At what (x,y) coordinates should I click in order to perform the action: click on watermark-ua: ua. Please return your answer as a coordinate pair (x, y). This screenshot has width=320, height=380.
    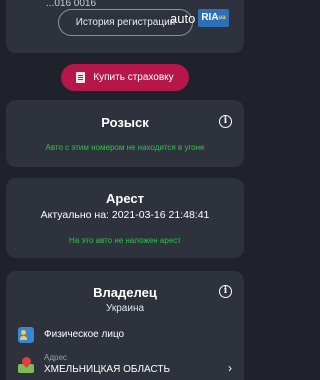
    Looking at the image, I should click on (222, 18).